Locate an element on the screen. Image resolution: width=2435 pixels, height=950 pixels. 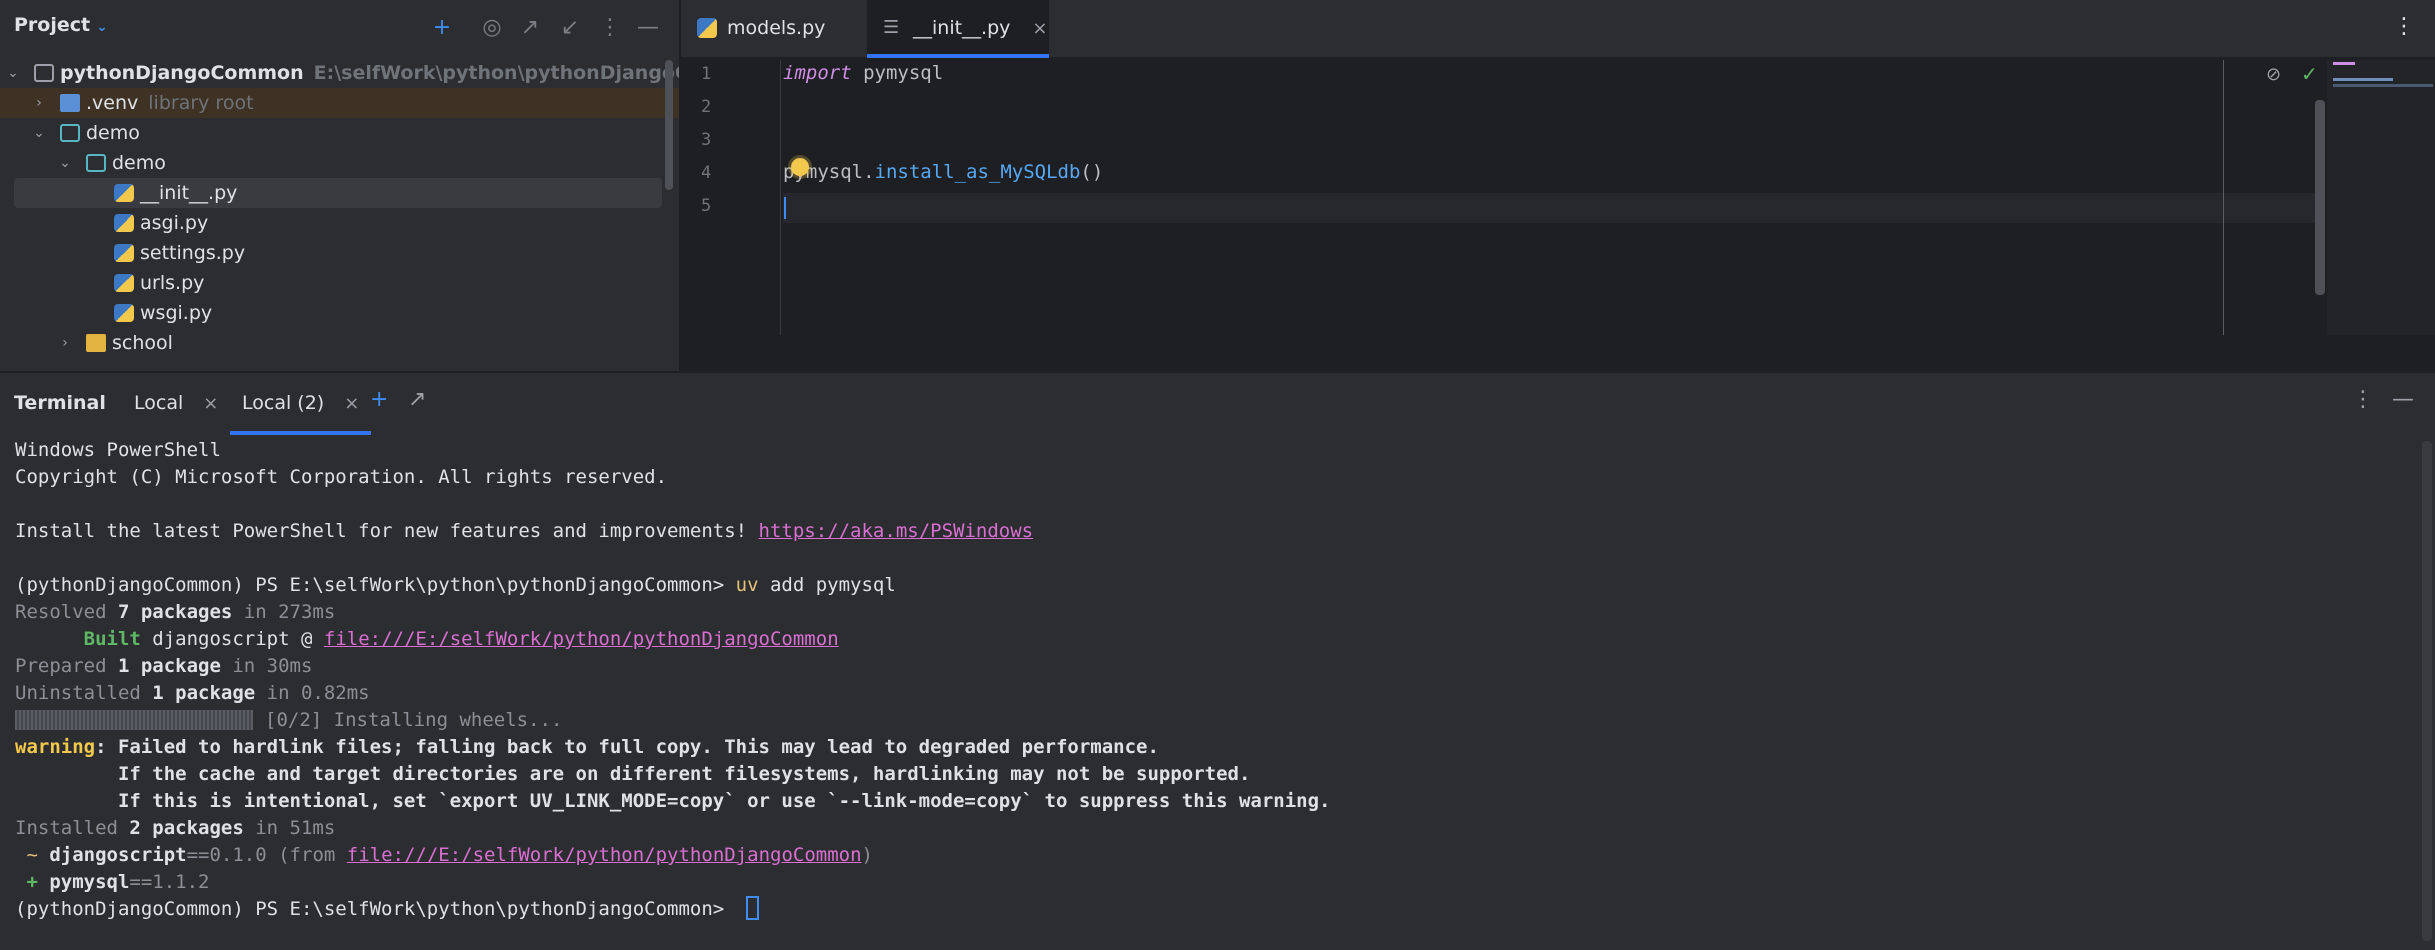
code-text: () is located at coordinates (1092, 172).